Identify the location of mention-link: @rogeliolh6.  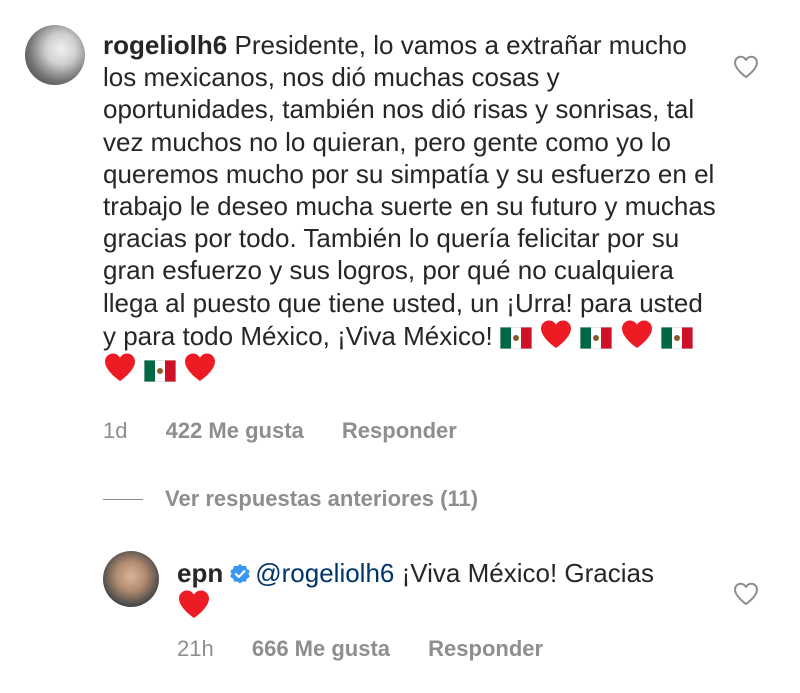
(324, 573).